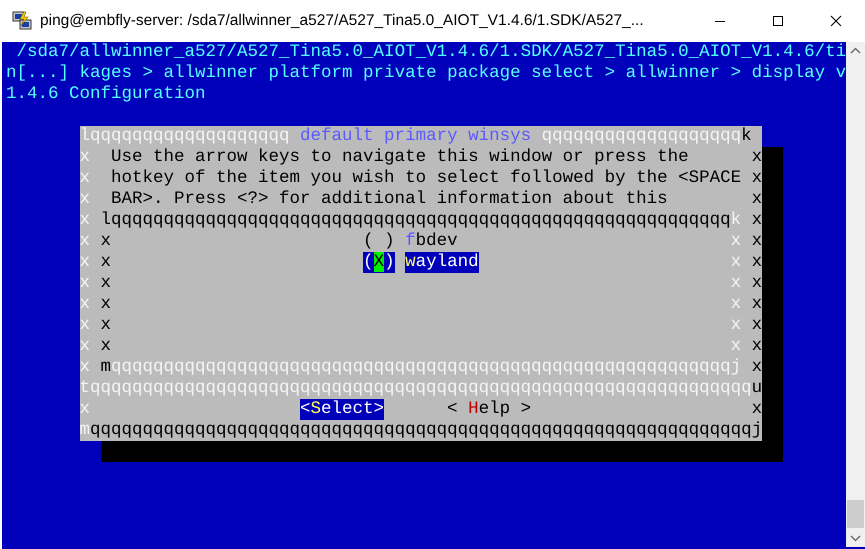  What do you see at coordinates (757, 388) in the screenshot?
I see `frame-chars: u` at bounding box center [757, 388].